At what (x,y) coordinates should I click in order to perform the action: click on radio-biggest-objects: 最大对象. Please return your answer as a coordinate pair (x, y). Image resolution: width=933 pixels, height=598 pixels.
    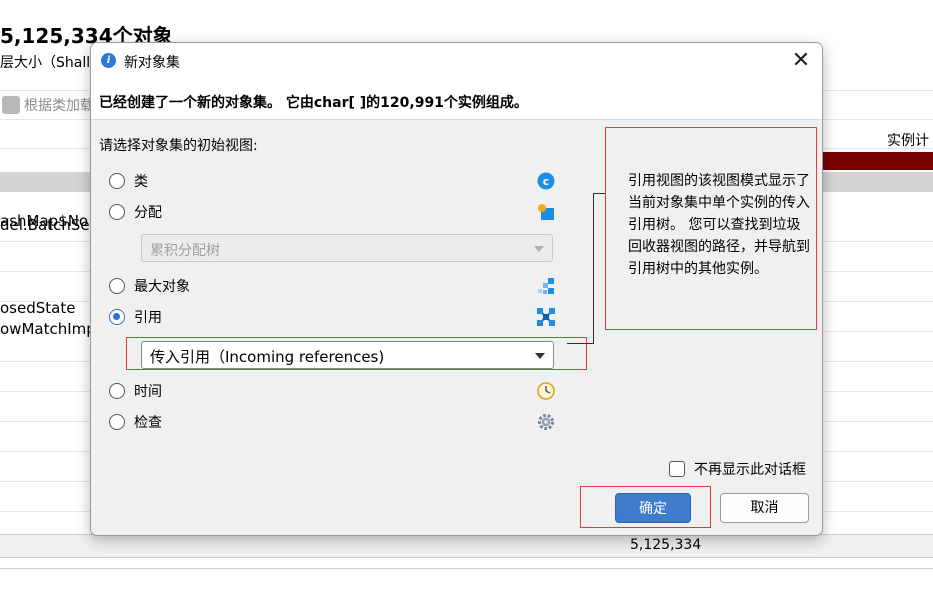
    Looking at the image, I should click on (149, 286).